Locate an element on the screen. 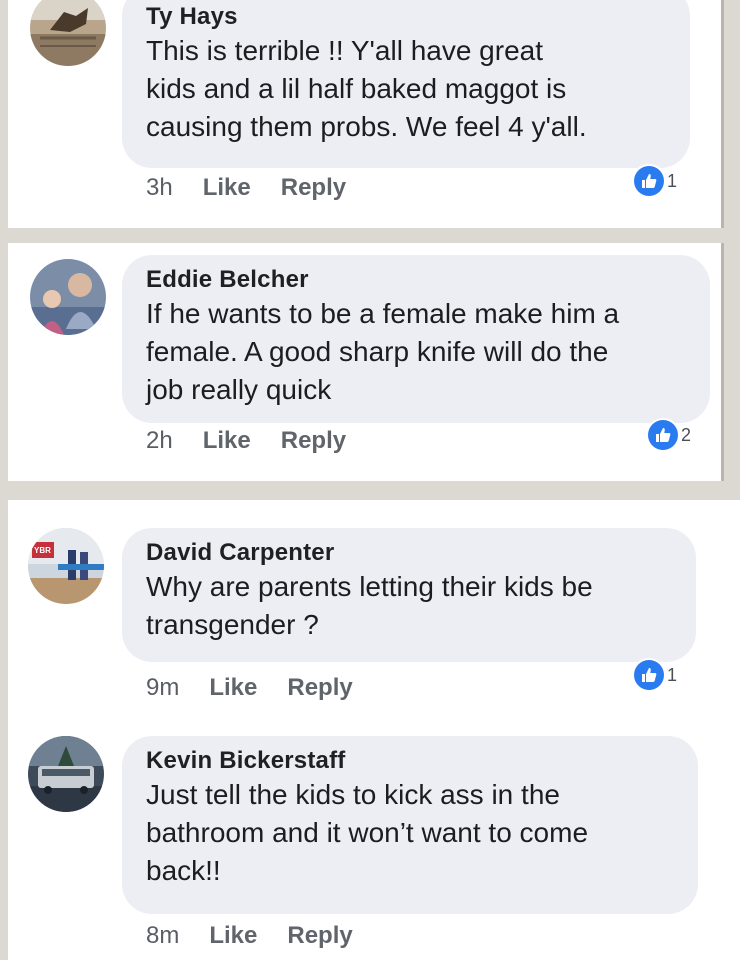  reaction-count: 2 is located at coordinates (686, 434).